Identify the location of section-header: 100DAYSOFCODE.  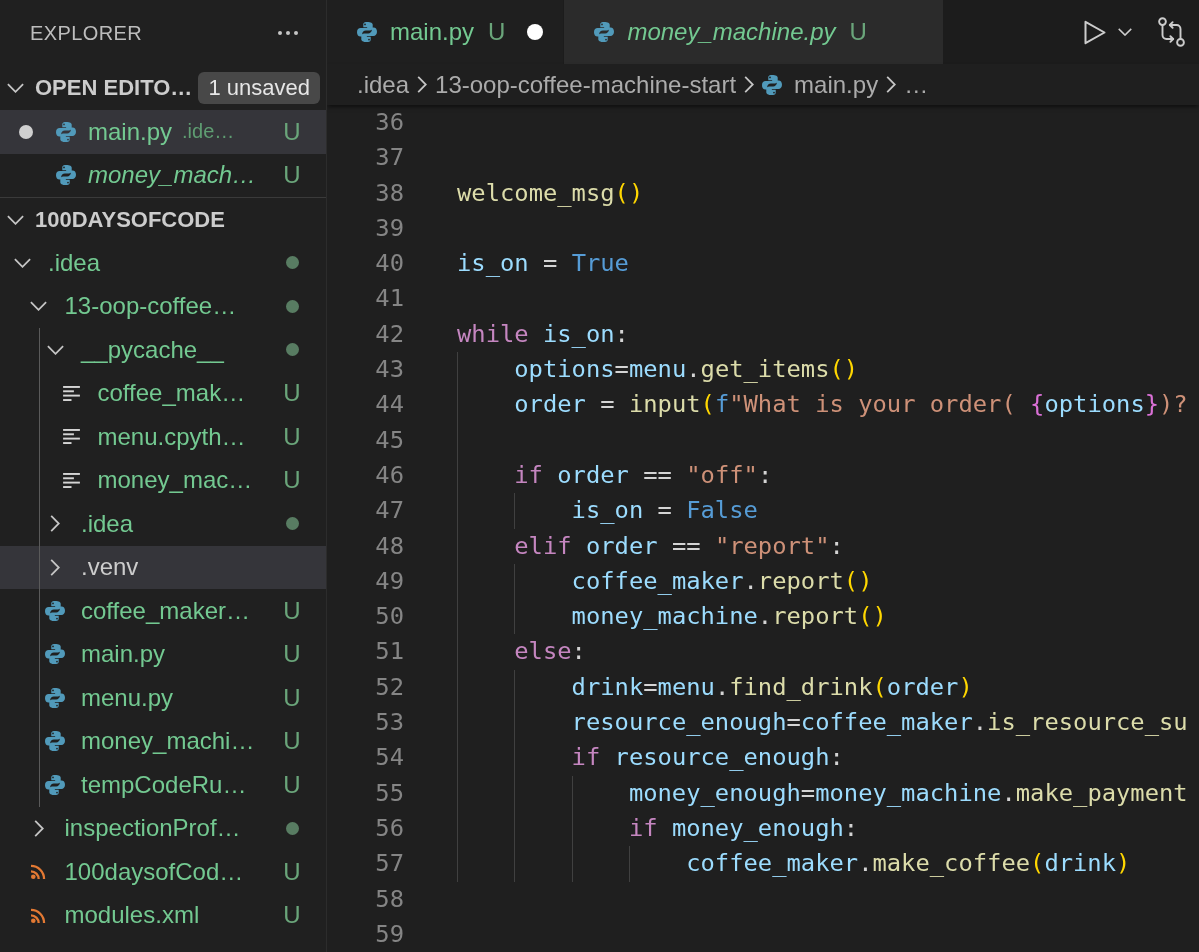
(163, 219).